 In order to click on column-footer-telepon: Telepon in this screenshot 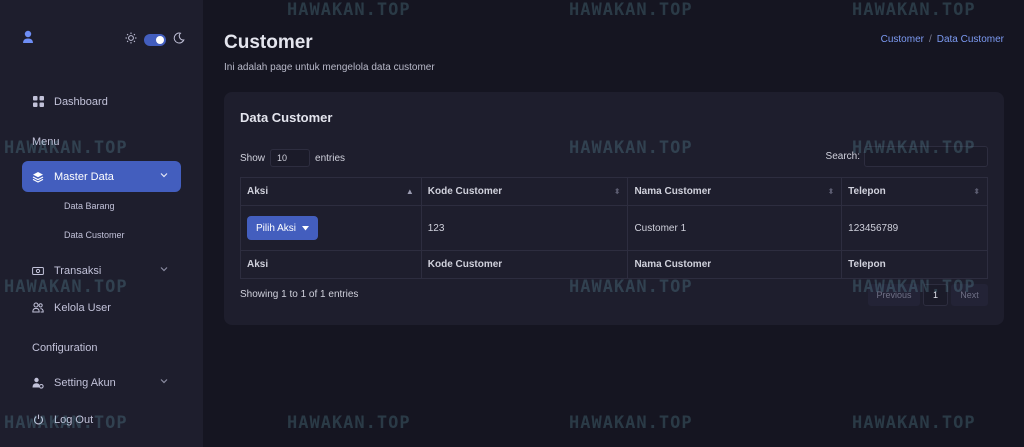, I will do `click(914, 264)`.